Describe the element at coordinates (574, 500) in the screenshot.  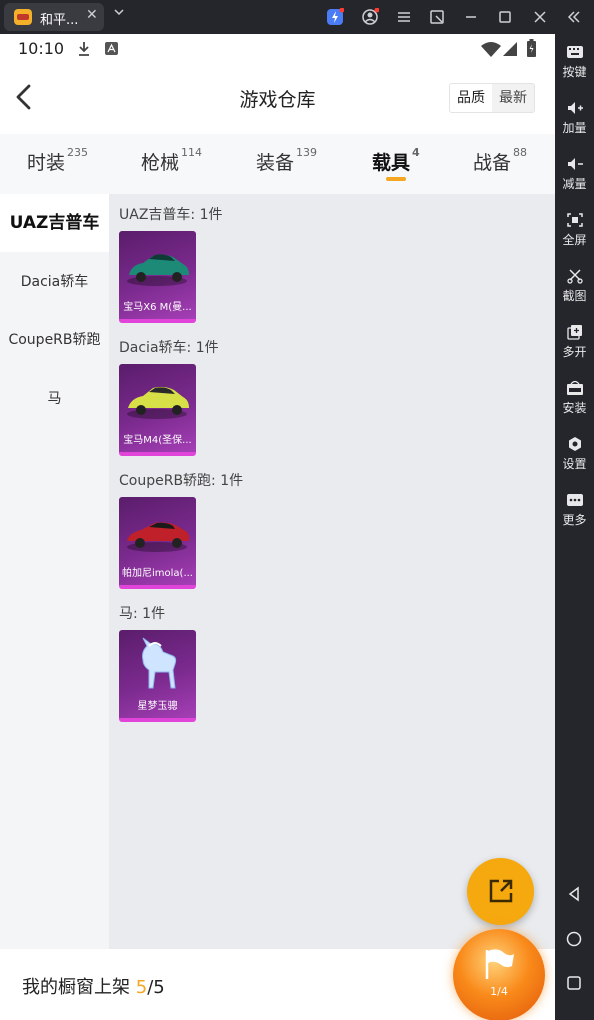
I see `more-icon` at that location.